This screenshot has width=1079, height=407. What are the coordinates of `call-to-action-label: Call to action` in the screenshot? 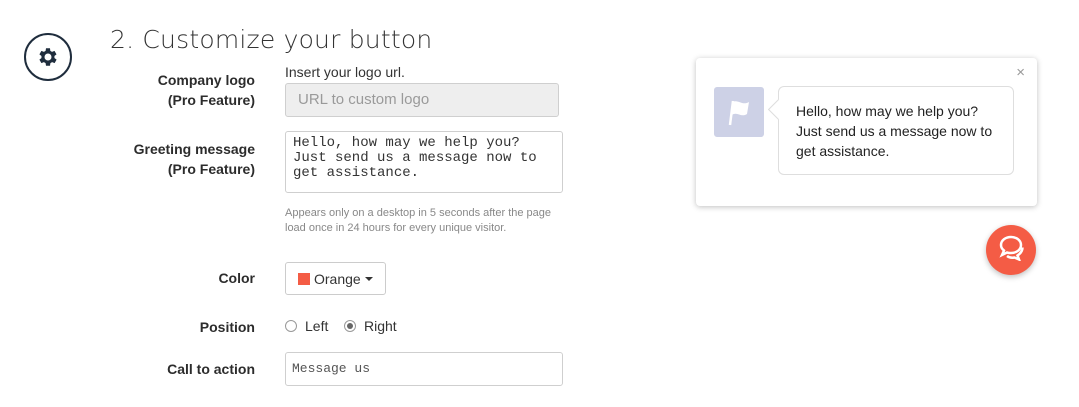 It's located at (211, 369).